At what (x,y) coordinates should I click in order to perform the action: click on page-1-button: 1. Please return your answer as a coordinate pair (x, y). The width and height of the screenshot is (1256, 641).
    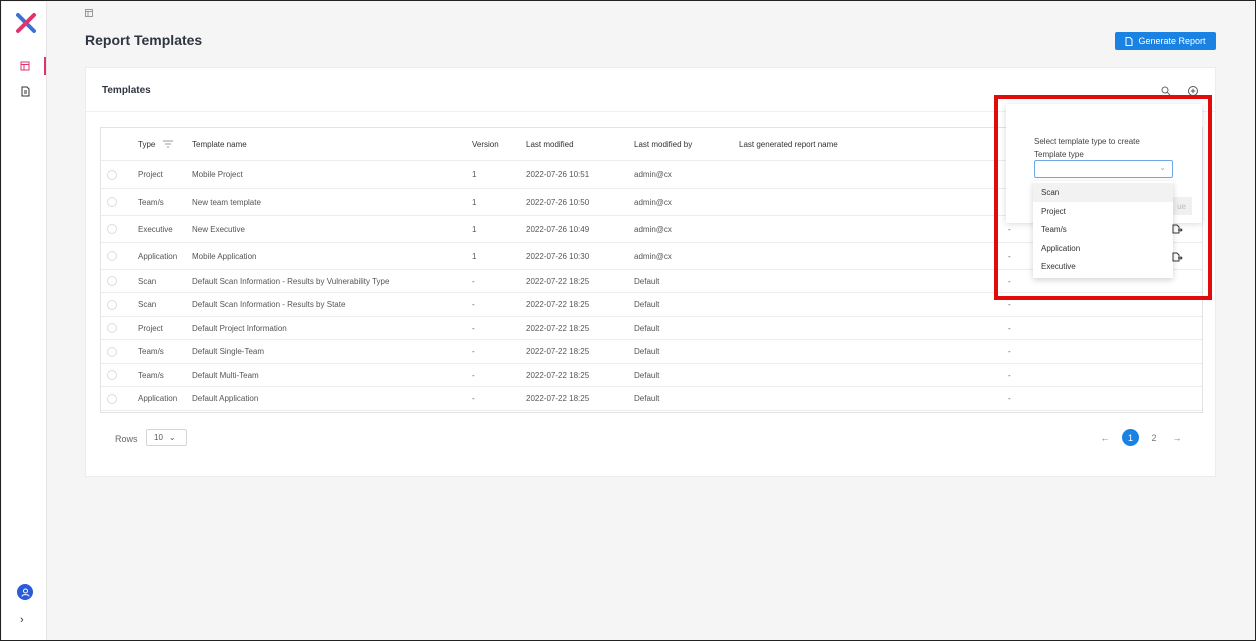
    Looking at the image, I should click on (1130, 437).